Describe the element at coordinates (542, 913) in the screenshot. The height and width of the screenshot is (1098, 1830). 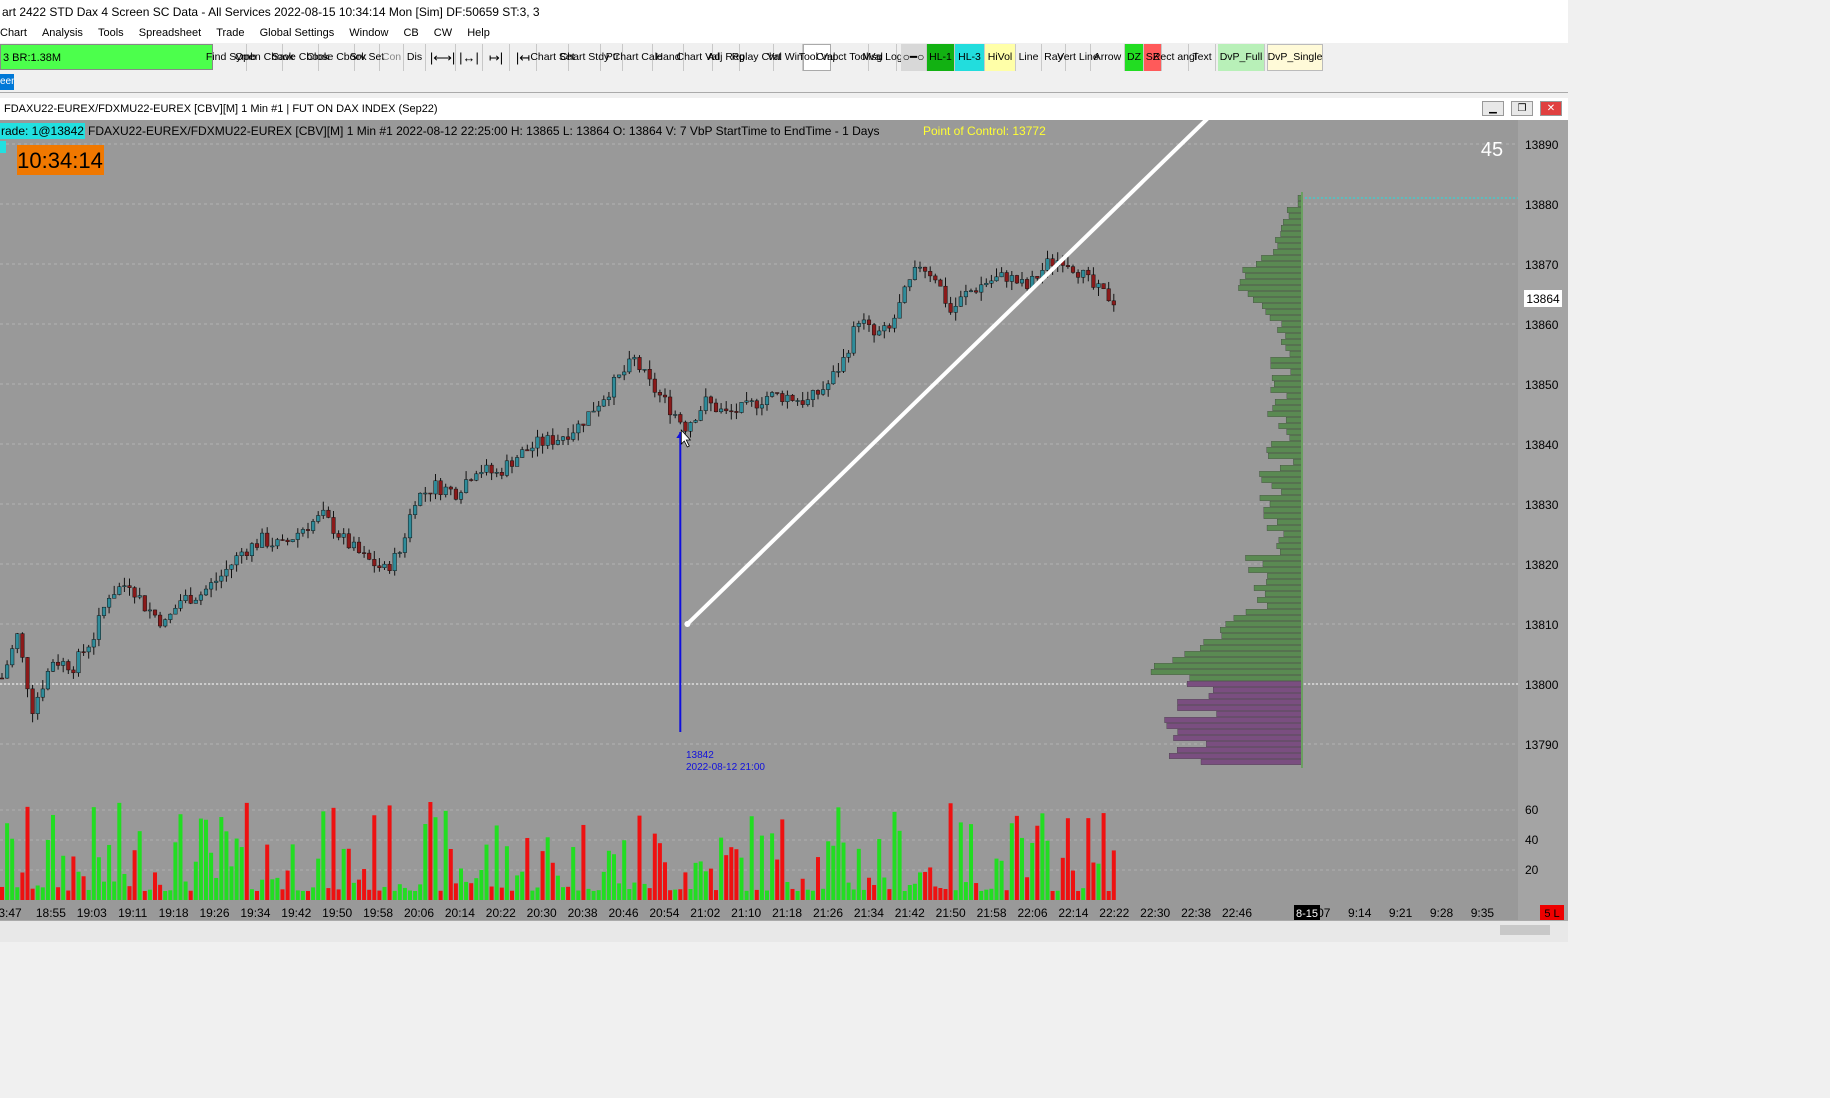
I see `time-tick-label: 20:30` at that location.